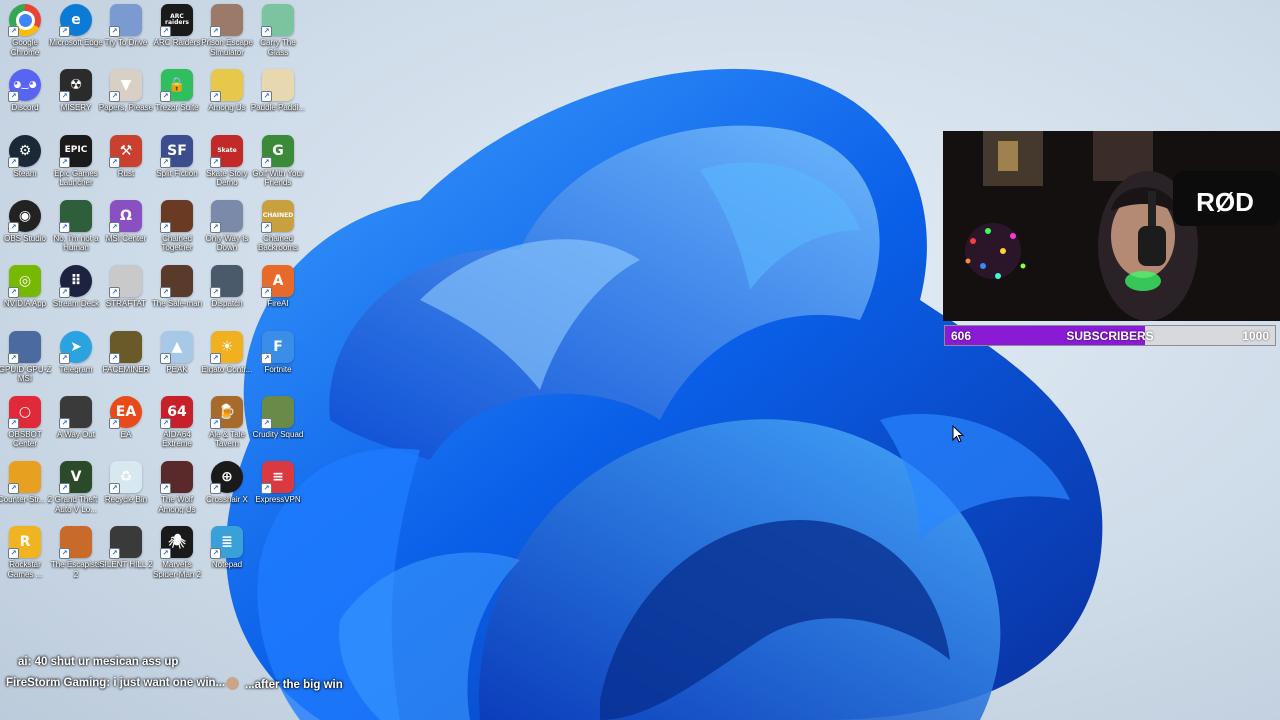  Describe the element at coordinates (227, 296) in the screenshot. I see `desktop-icon: ↗ Dispatch` at that location.